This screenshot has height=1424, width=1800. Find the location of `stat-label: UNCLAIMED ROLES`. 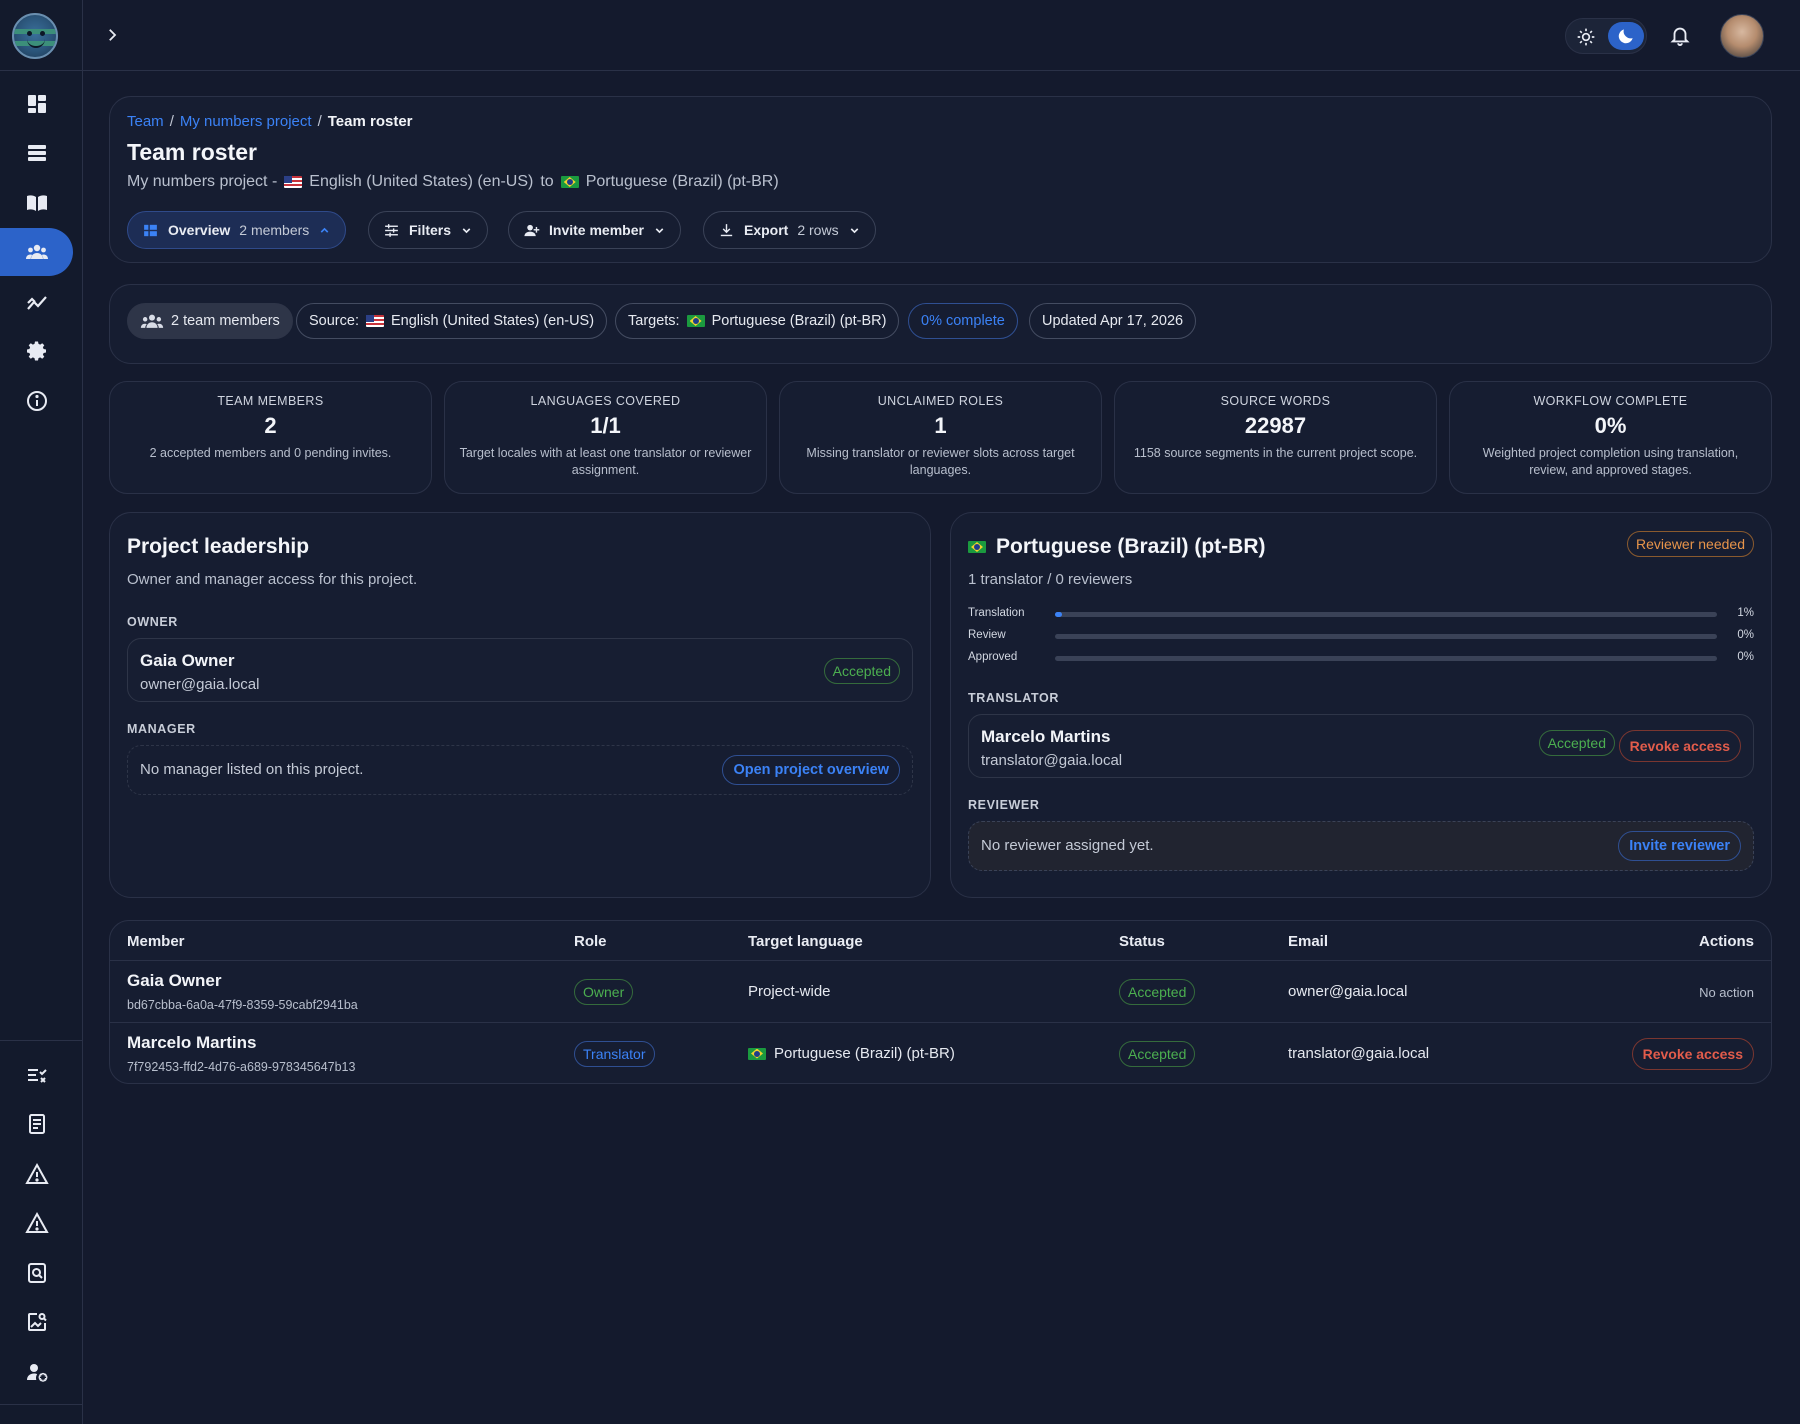

stat-label: UNCLAIMED ROLES is located at coordinates (940, 401).